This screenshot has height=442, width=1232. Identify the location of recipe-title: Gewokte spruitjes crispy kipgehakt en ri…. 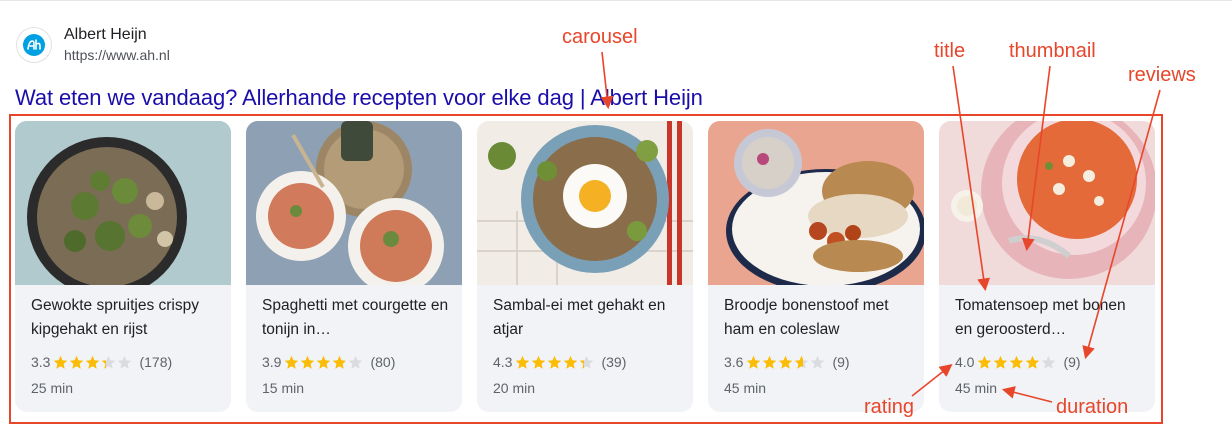
(115, 317).